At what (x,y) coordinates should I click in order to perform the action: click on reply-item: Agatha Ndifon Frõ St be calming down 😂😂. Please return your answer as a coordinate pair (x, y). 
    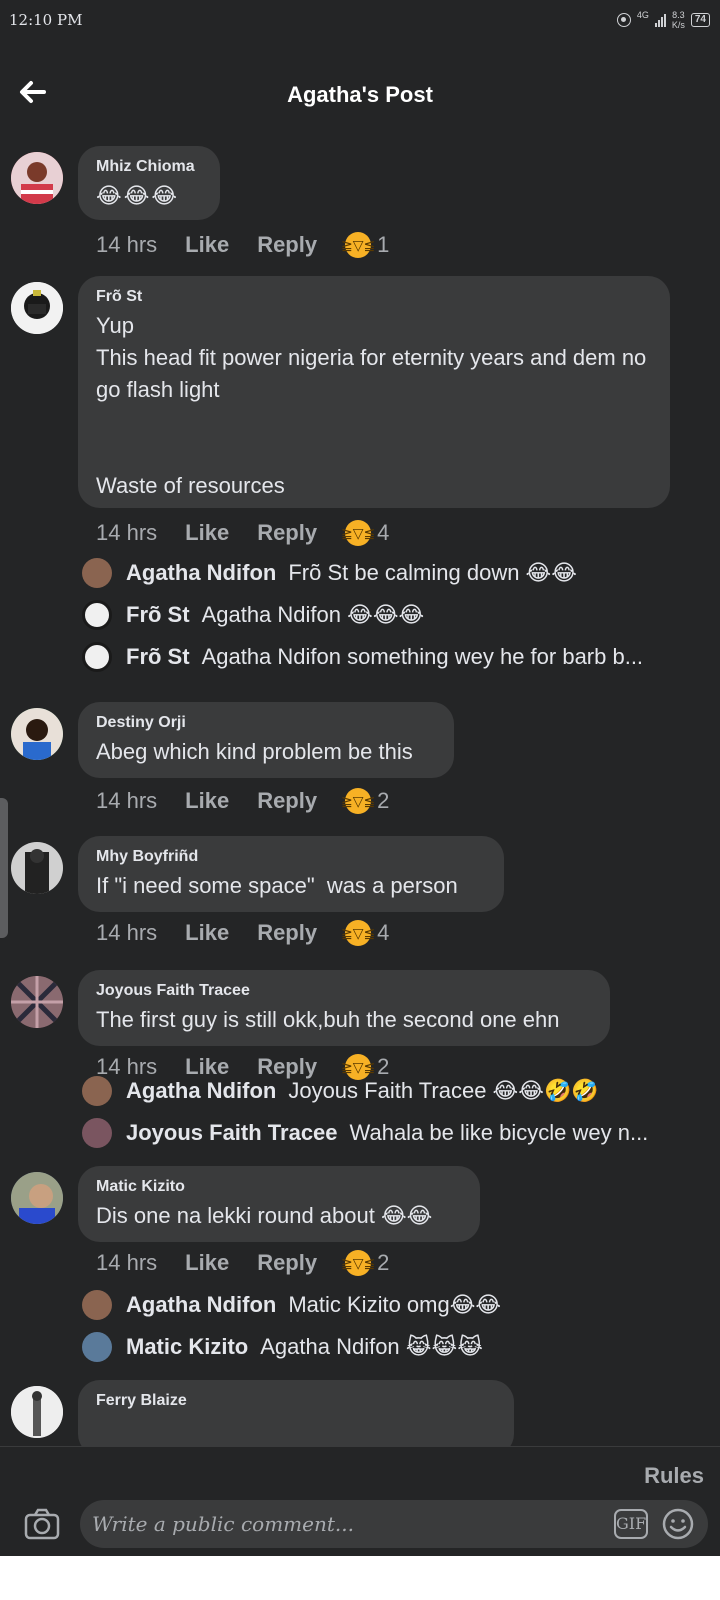
    Looking at the image, I should click on (329, 573).